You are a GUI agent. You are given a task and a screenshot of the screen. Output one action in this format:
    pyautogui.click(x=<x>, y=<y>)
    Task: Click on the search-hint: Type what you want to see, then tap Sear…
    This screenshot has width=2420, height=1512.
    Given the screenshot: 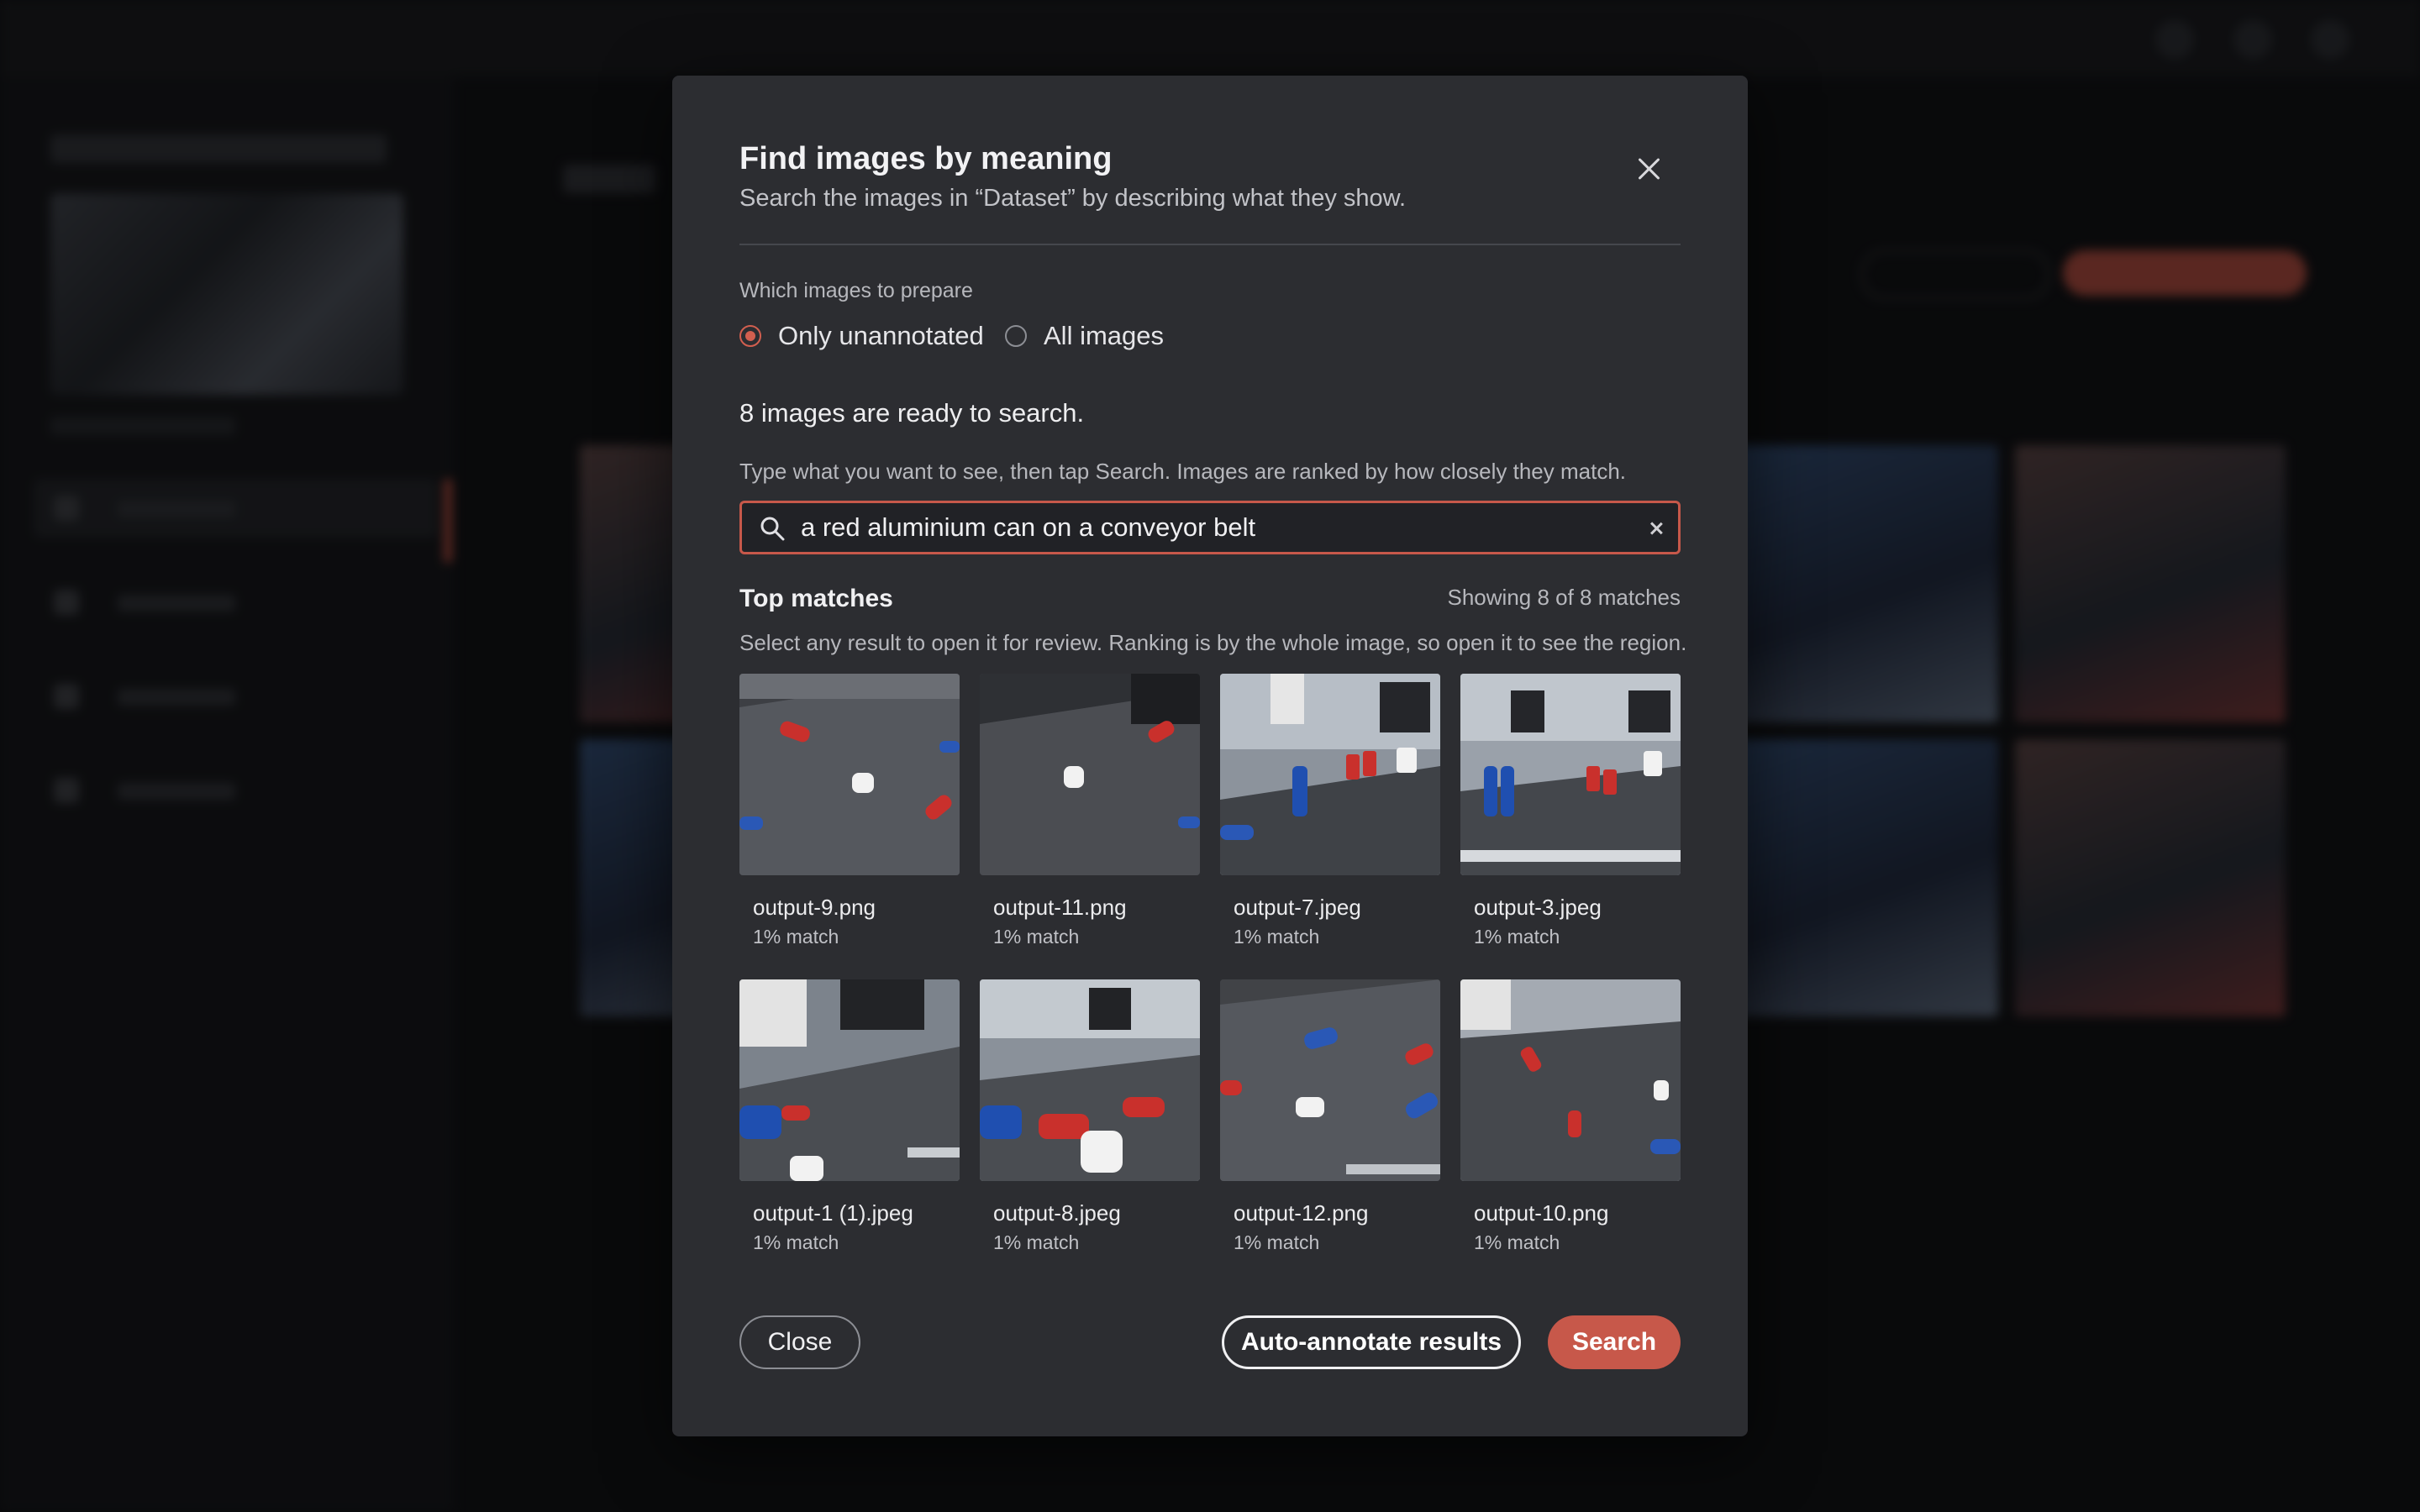 What is the action you would take?
    pyautogui.click(x=1183, y=471)
    